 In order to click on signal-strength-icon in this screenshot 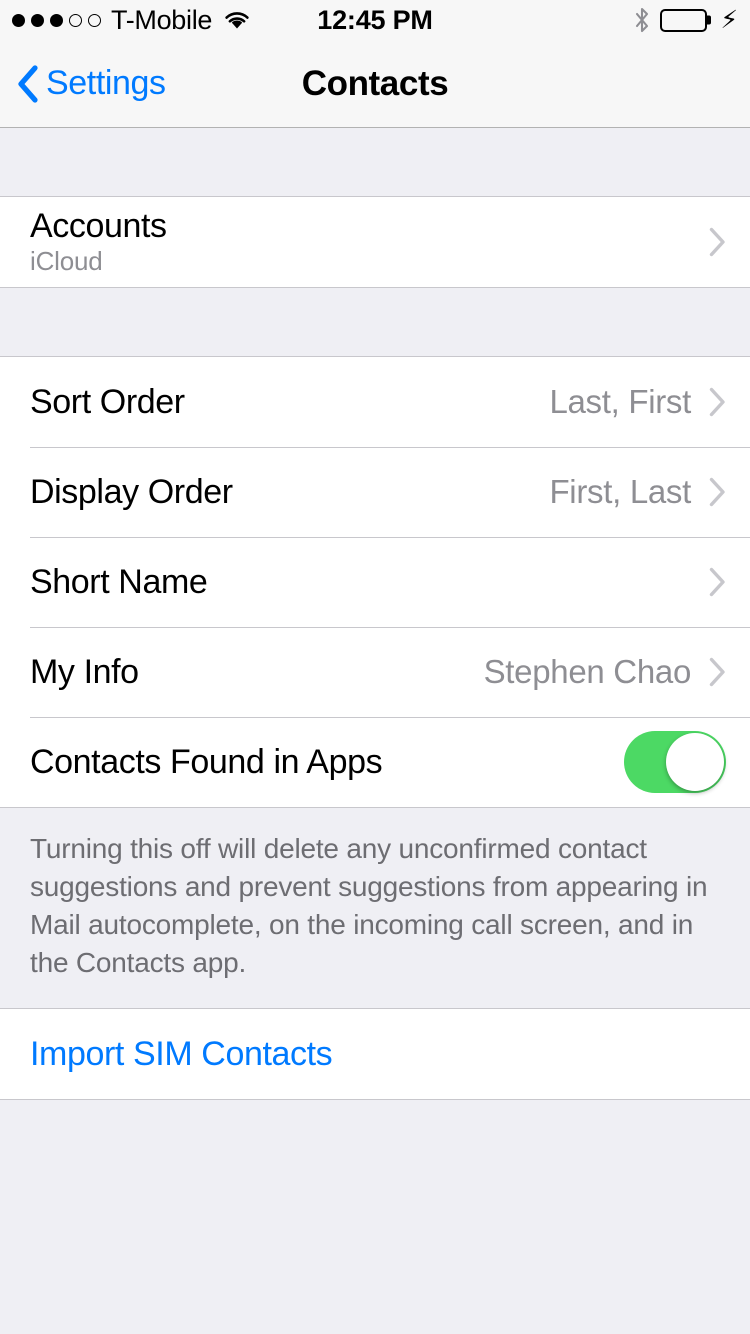, I will do `click(56, 20)`.